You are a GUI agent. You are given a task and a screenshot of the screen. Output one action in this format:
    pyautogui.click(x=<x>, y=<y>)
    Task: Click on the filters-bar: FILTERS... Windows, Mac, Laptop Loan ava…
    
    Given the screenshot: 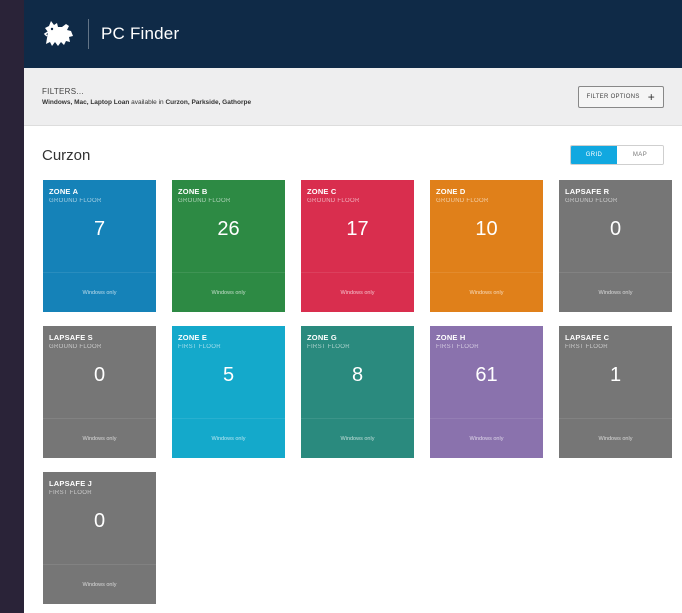 What is the action you would take?
    pyautogui.click(x=353, y=97)
    